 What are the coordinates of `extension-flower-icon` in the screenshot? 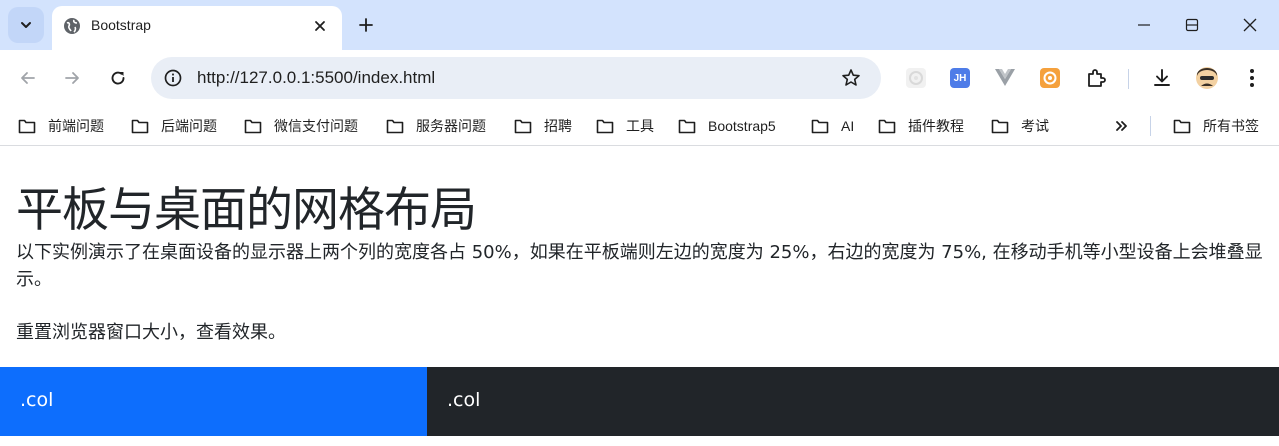 It's located at (916, 78).